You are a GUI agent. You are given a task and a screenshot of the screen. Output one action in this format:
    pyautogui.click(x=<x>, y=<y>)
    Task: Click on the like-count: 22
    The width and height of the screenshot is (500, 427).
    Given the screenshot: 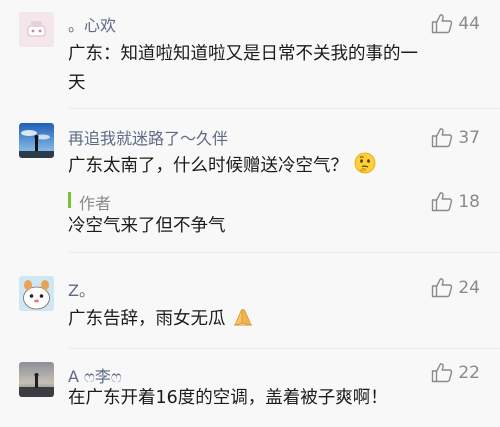 What is the action you would take?
    pyautogui.click(x=469, y=372)
    